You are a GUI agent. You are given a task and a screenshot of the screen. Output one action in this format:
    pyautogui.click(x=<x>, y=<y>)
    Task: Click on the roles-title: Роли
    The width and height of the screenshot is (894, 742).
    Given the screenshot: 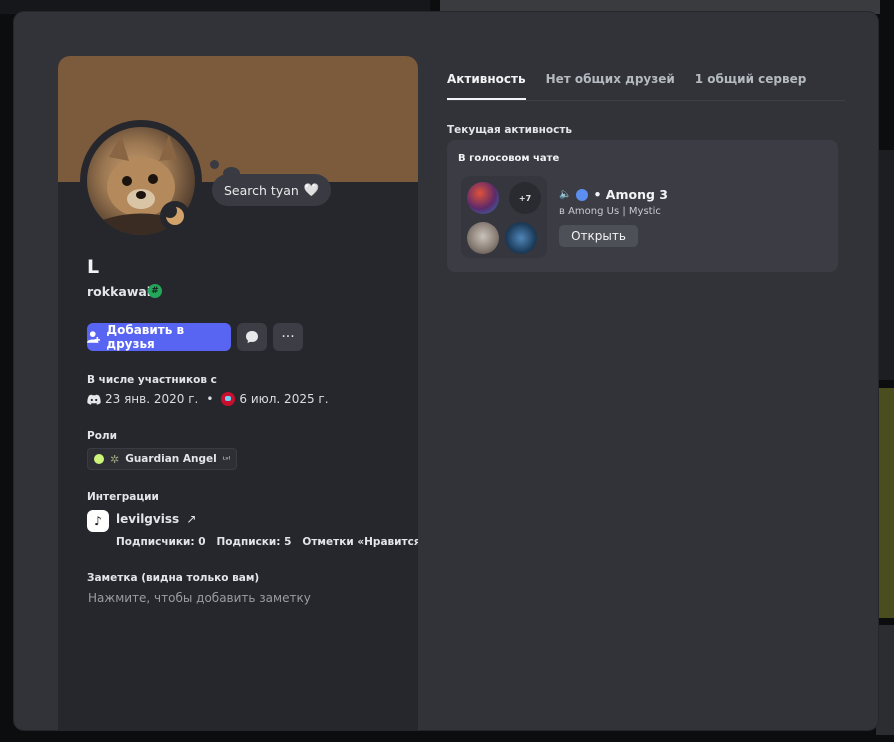 What is the action you would take?
    pyautogui.click(x=102, y=436)
    